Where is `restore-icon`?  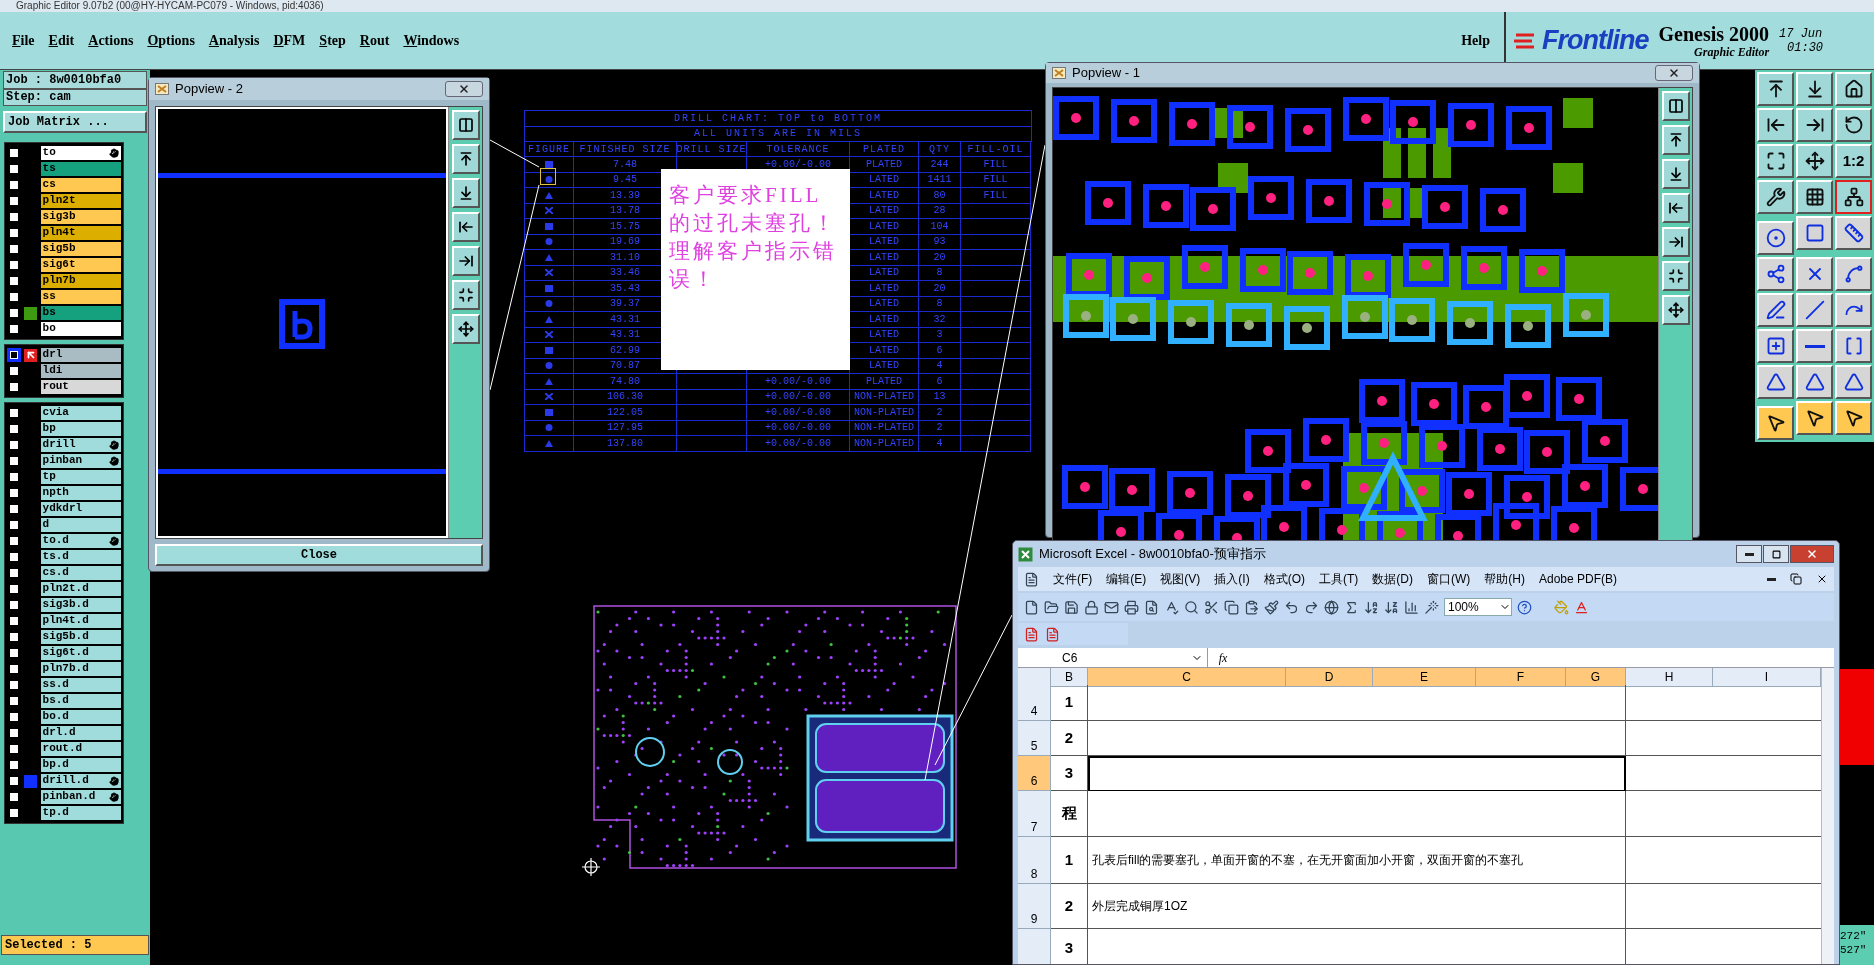
restore-icon is located at coordinates (1796, 579).